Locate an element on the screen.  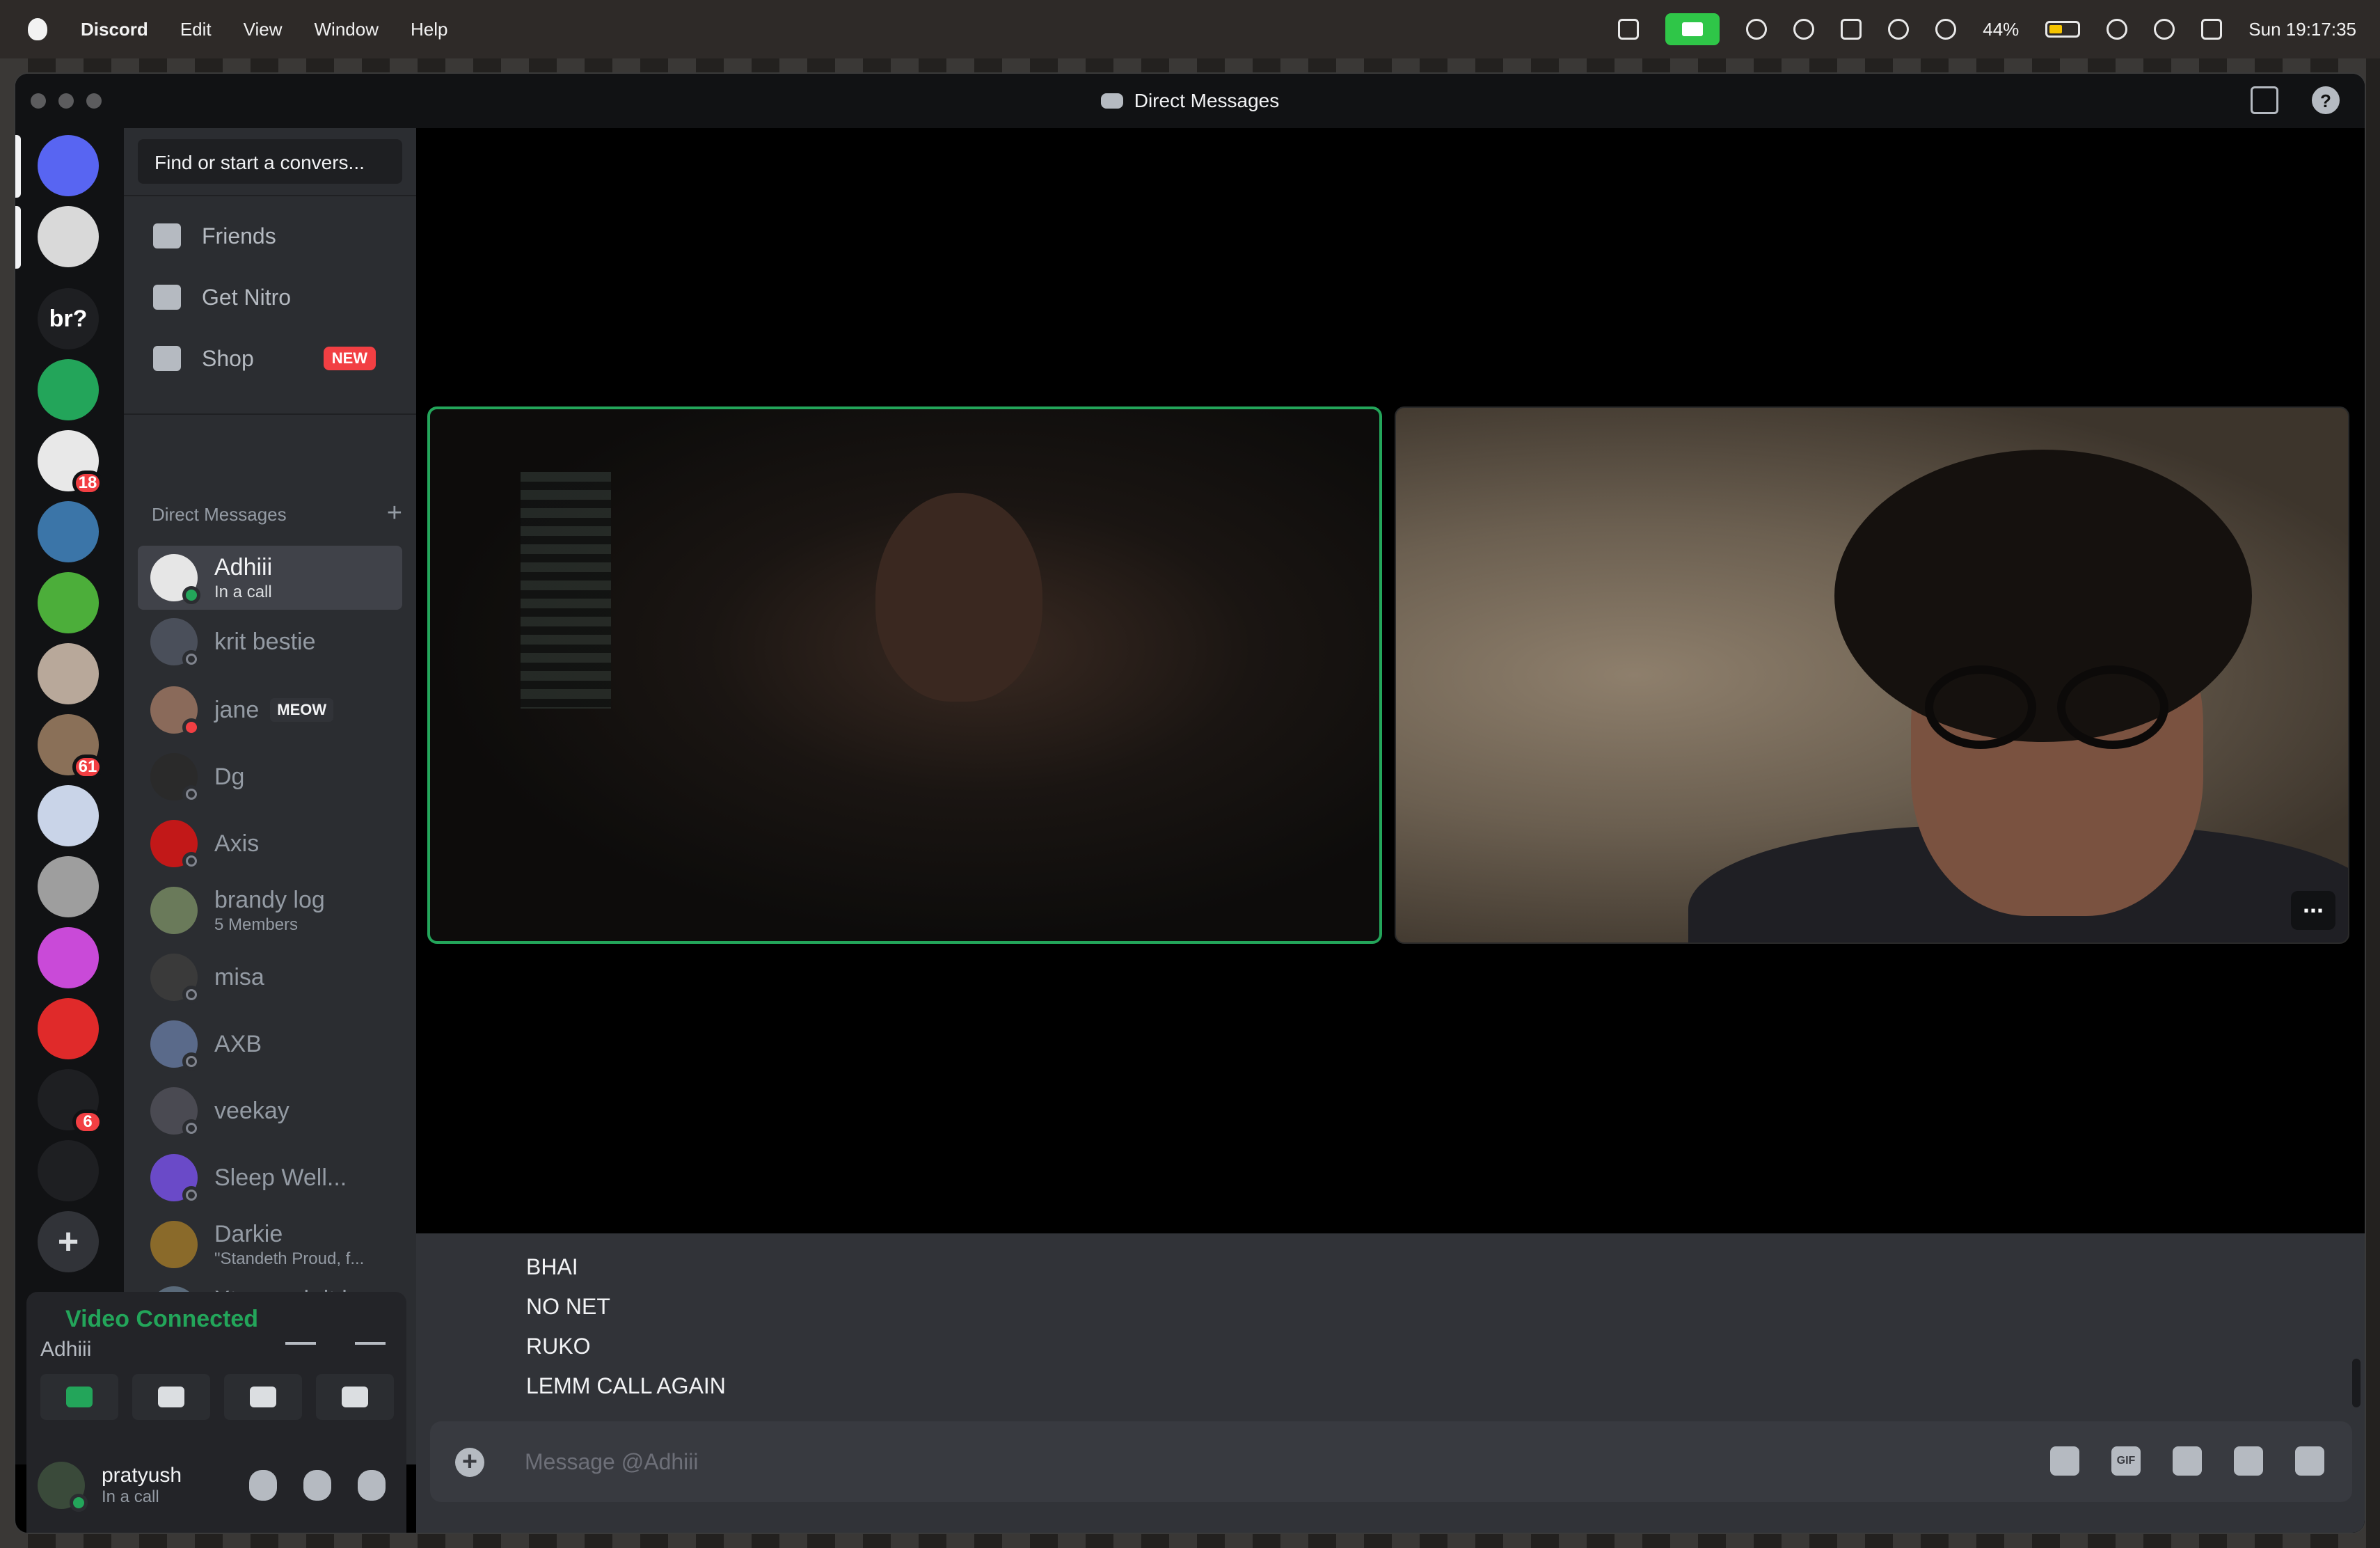
soundboard-button is located at coordinates (355, 1397).